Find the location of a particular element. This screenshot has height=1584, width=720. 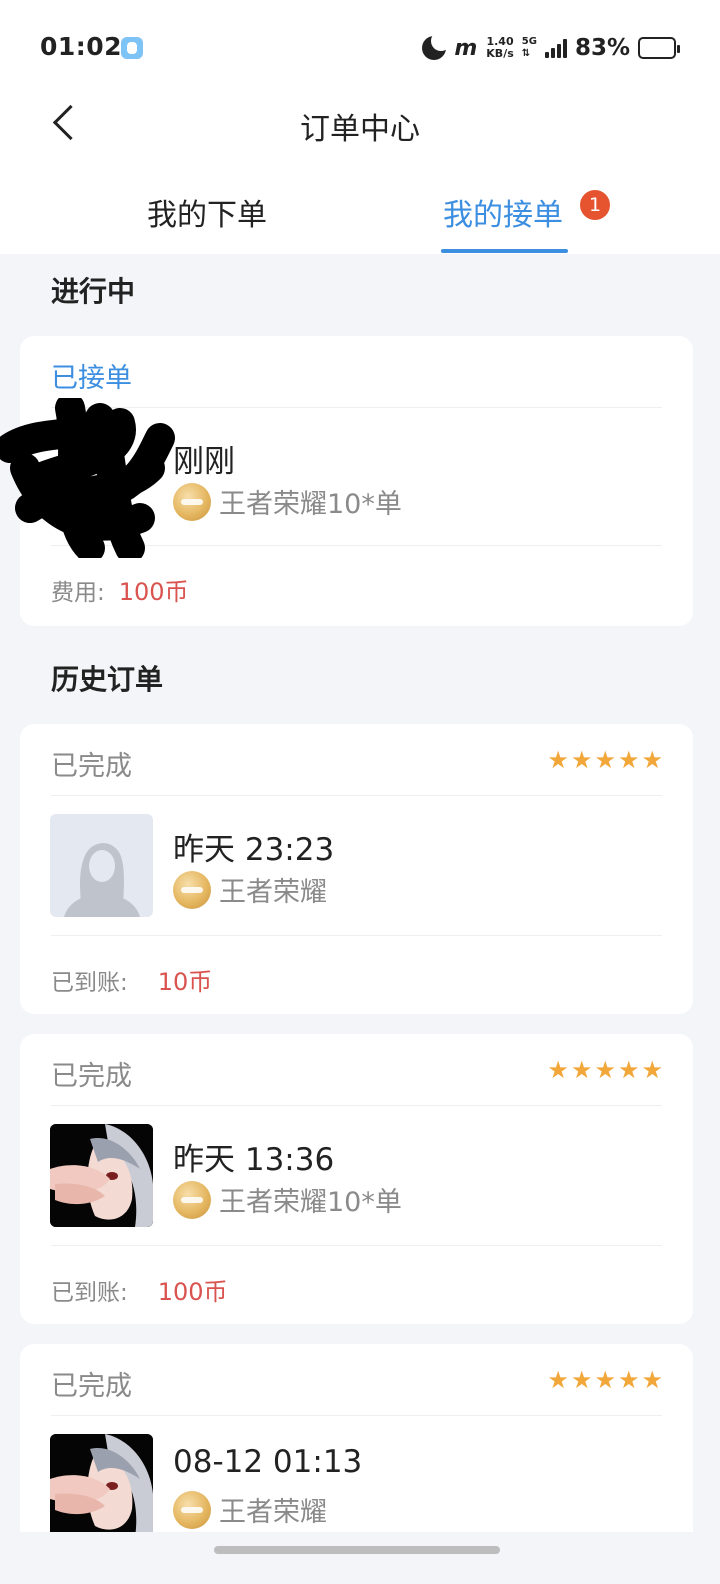

network-speed-unit: KB/s is located at coordinates (500, 53).